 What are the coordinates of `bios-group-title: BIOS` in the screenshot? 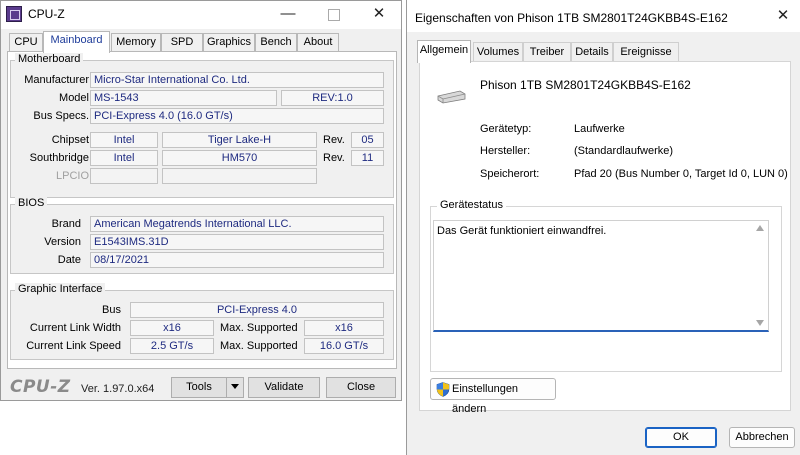 It's located at (31, 203).